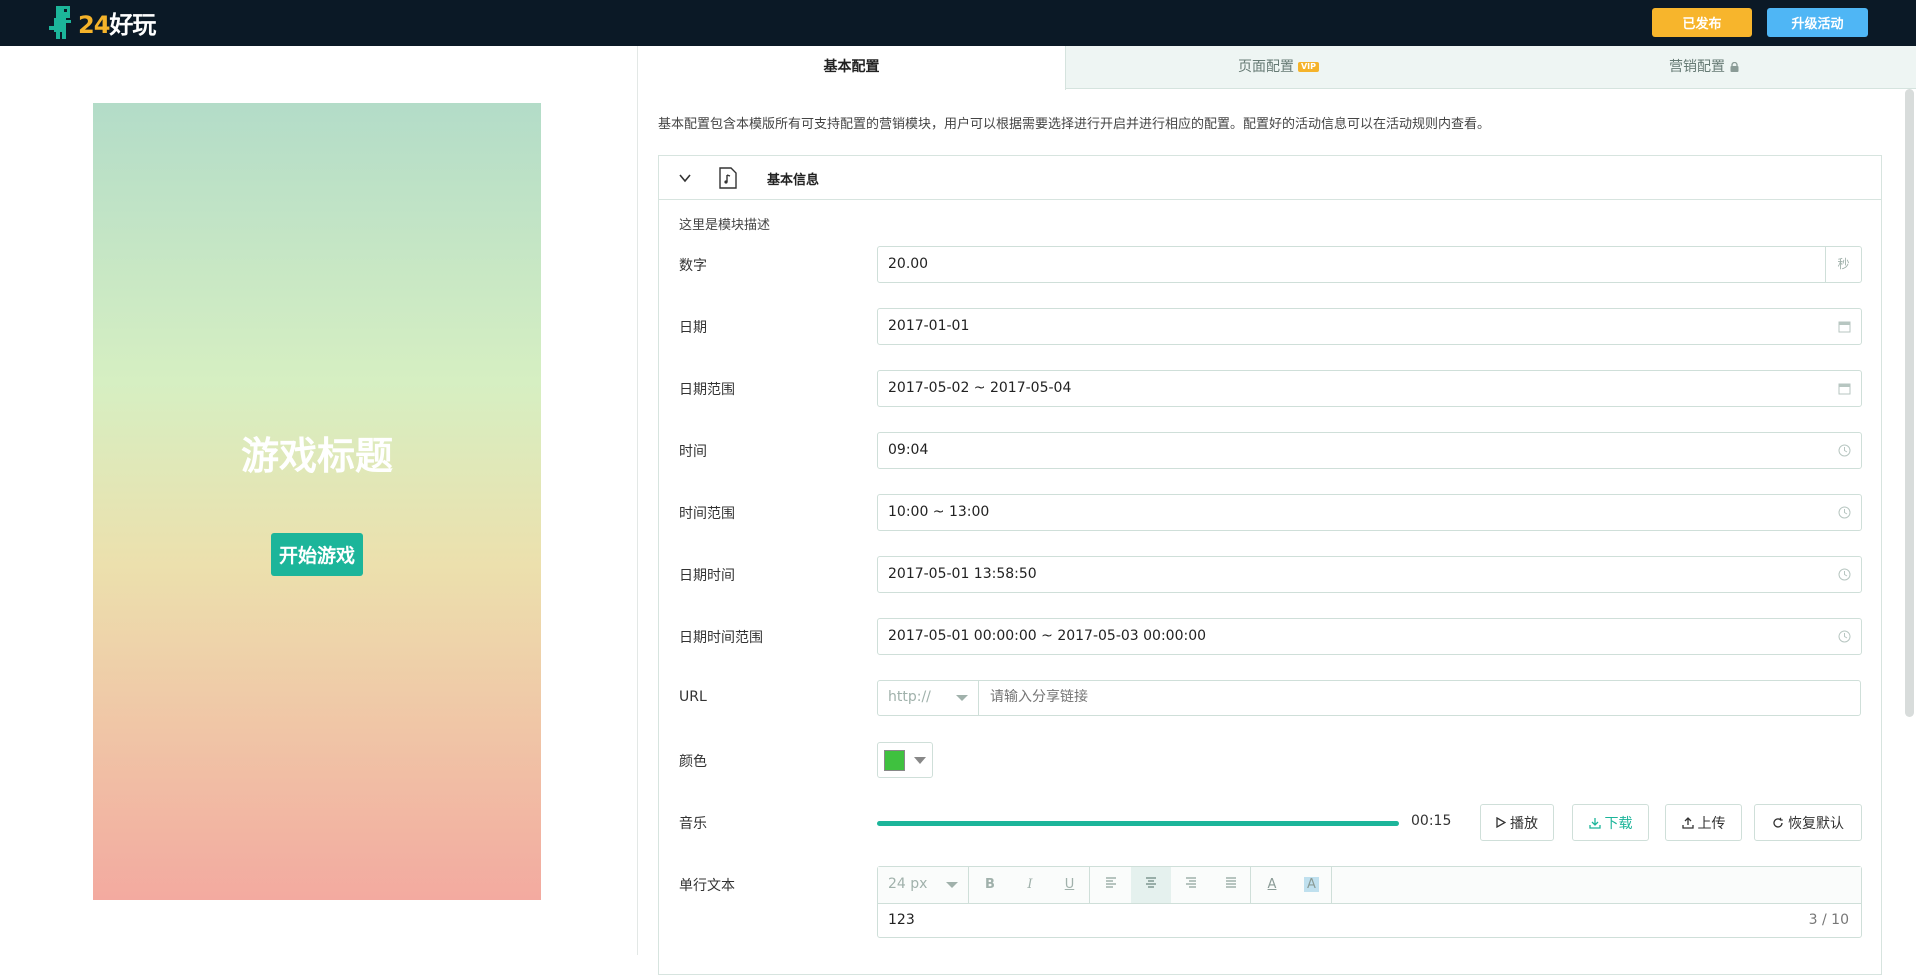  Describe the element at coordinates (1030, 885) in the screenshot. I see `italic-icon: I` at that location.